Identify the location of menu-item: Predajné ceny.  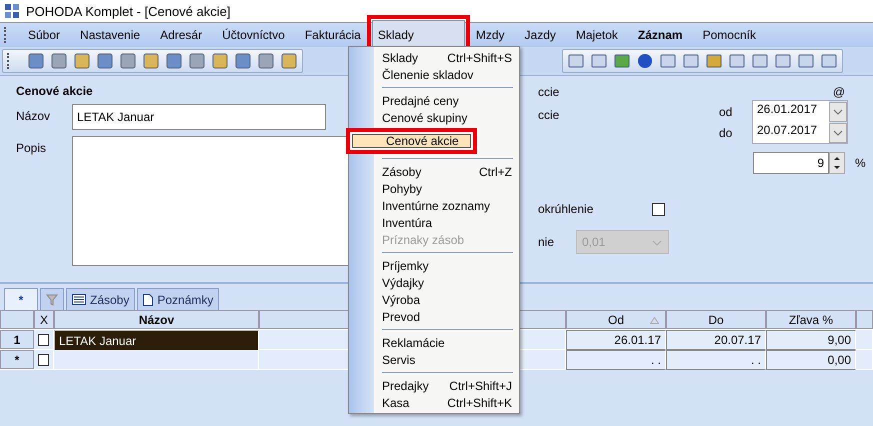
(434, 100).